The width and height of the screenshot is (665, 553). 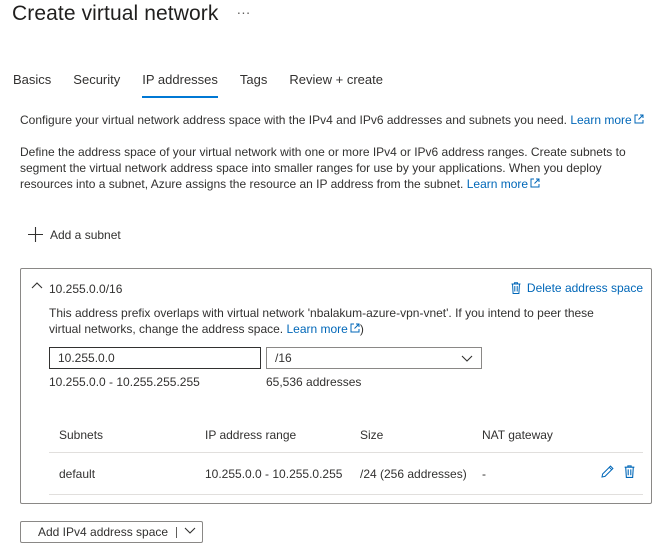 What do you see at coordinates (336, 82) in the screenshot?
I see `tab-review-create: Review + create` at bounding box center [336, 82].